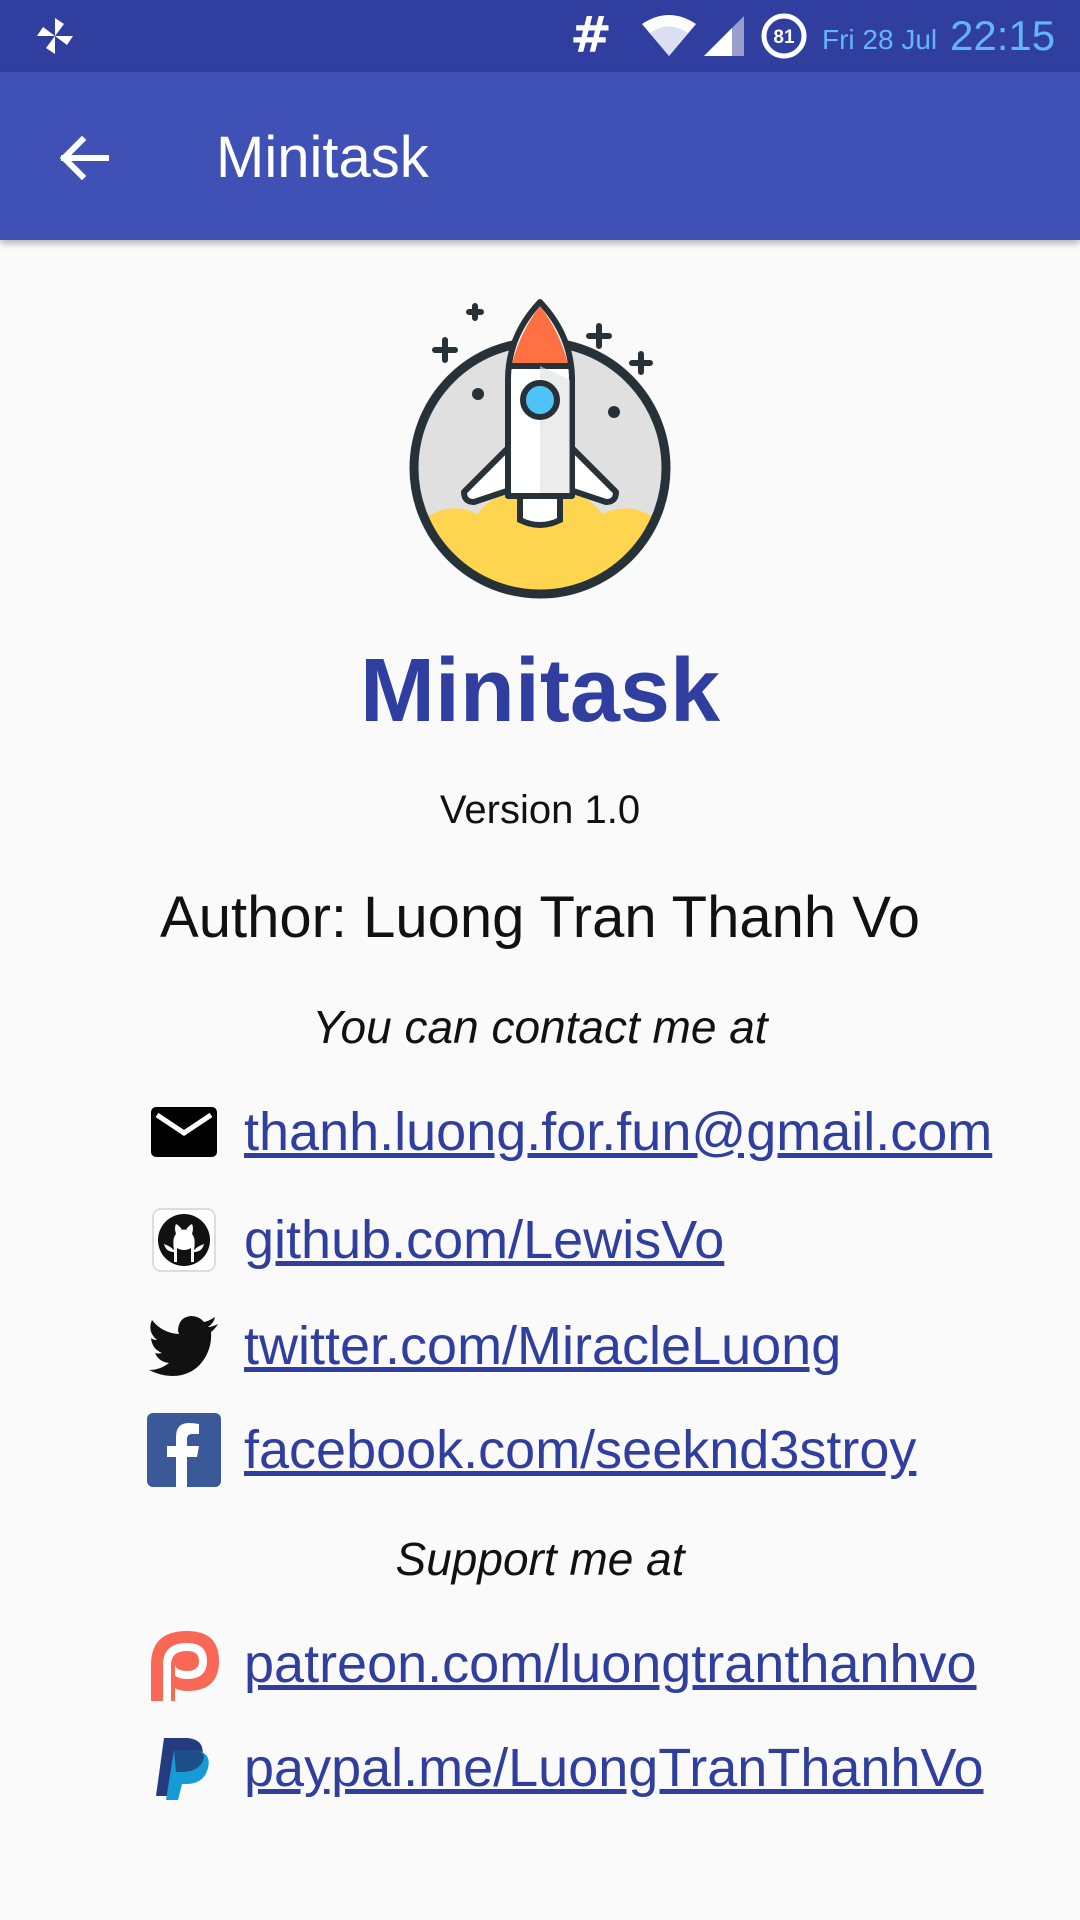 The image size is (1080, 1920). What do you see at coordinates (322, 157) in the screenshot?
I see `app-bar-title: Minitask` at bounding box center [322, 157].